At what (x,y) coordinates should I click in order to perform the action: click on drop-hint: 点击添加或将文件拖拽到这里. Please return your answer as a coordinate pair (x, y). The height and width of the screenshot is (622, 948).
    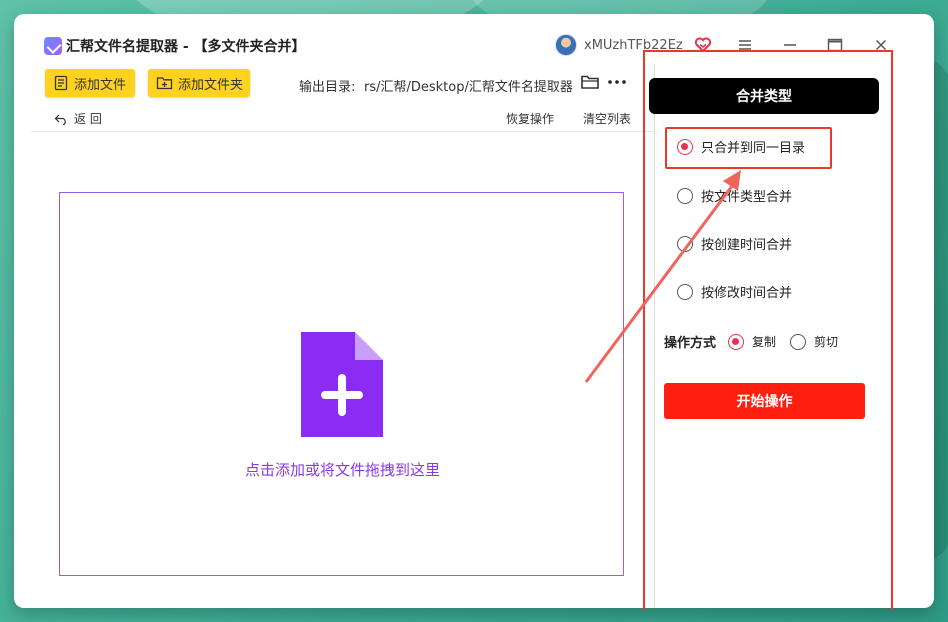
    Looking at the image, I should click on (342, 470).